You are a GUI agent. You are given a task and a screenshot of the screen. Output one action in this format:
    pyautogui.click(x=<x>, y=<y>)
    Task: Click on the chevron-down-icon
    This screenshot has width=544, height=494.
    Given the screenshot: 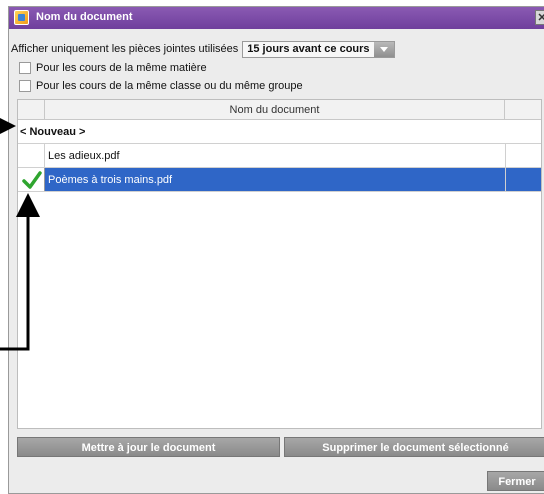 What is the action you would take?
    pyautogui.click(x=383, y=49)
    